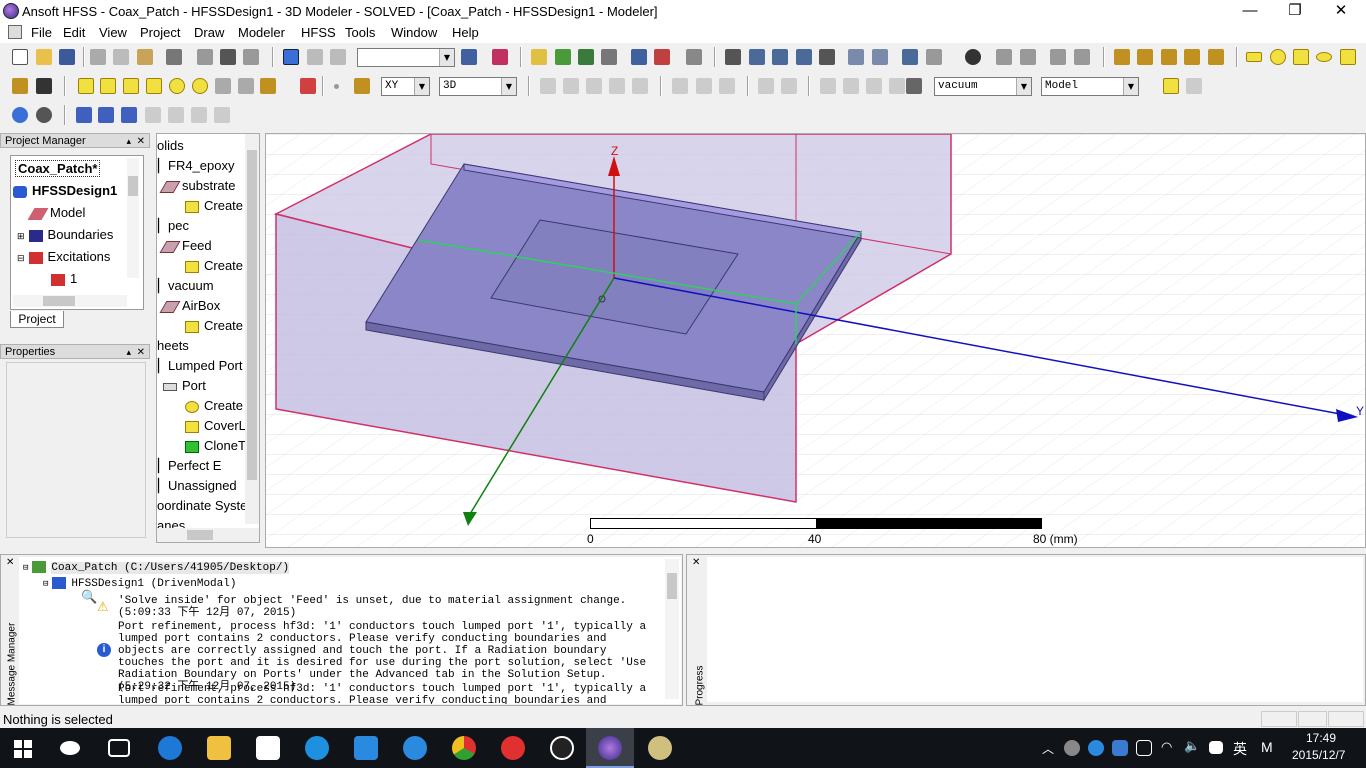 This screenshot has width=1366, height=768. What do you see at coordinates (465, 32) in the screenshot?
I see `menu-help: Help` at bounding box center [465, 32].